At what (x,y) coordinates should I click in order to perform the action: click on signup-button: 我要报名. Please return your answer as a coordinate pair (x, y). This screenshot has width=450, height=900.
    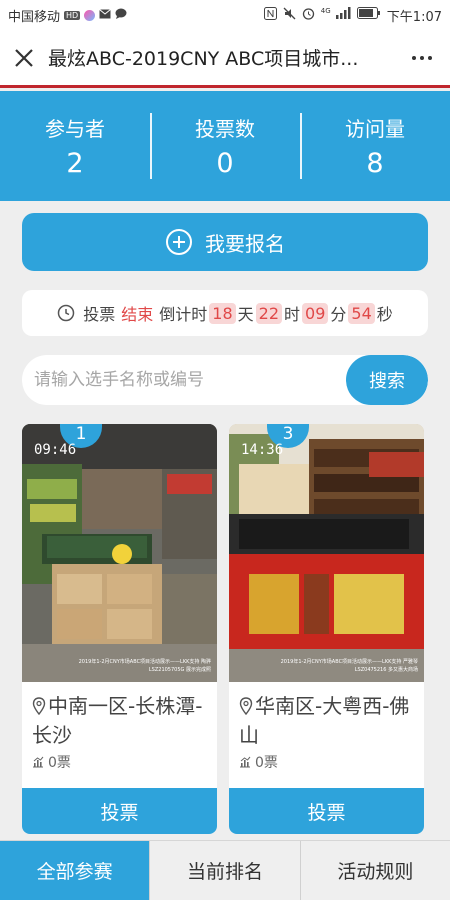
    Looking at the image, I should click on (225, 242).